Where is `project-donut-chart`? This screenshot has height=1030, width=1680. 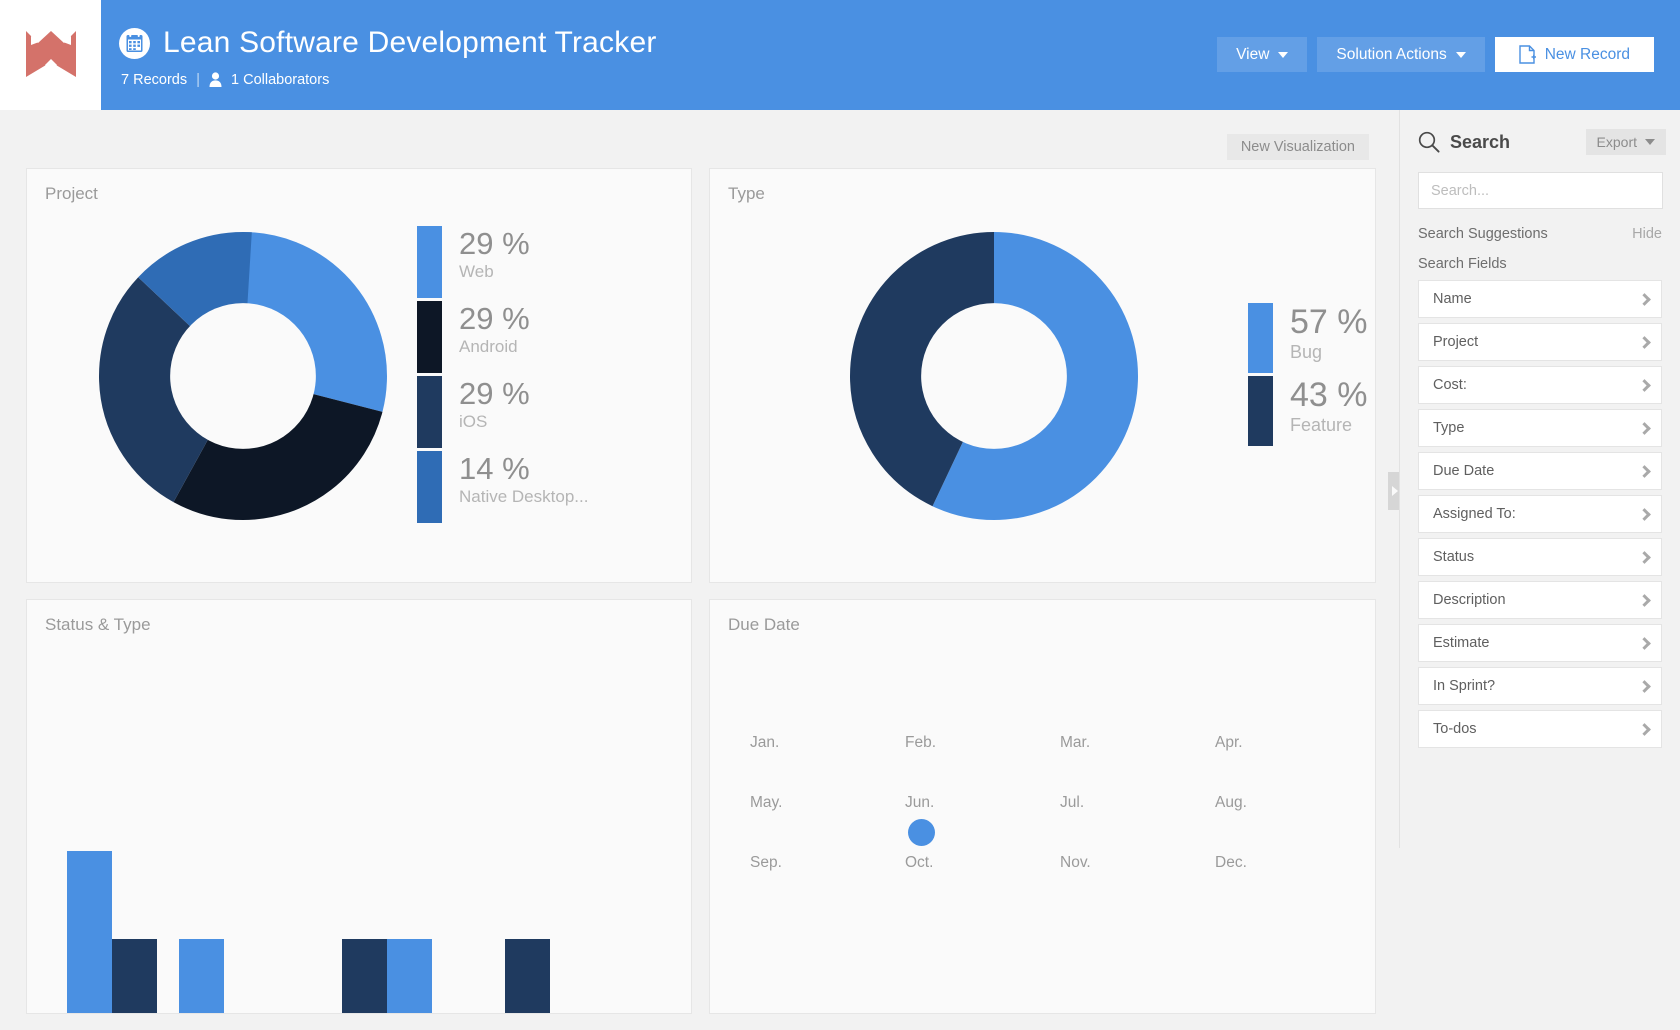 project-donut-chart is located at coordinates (243, 375).